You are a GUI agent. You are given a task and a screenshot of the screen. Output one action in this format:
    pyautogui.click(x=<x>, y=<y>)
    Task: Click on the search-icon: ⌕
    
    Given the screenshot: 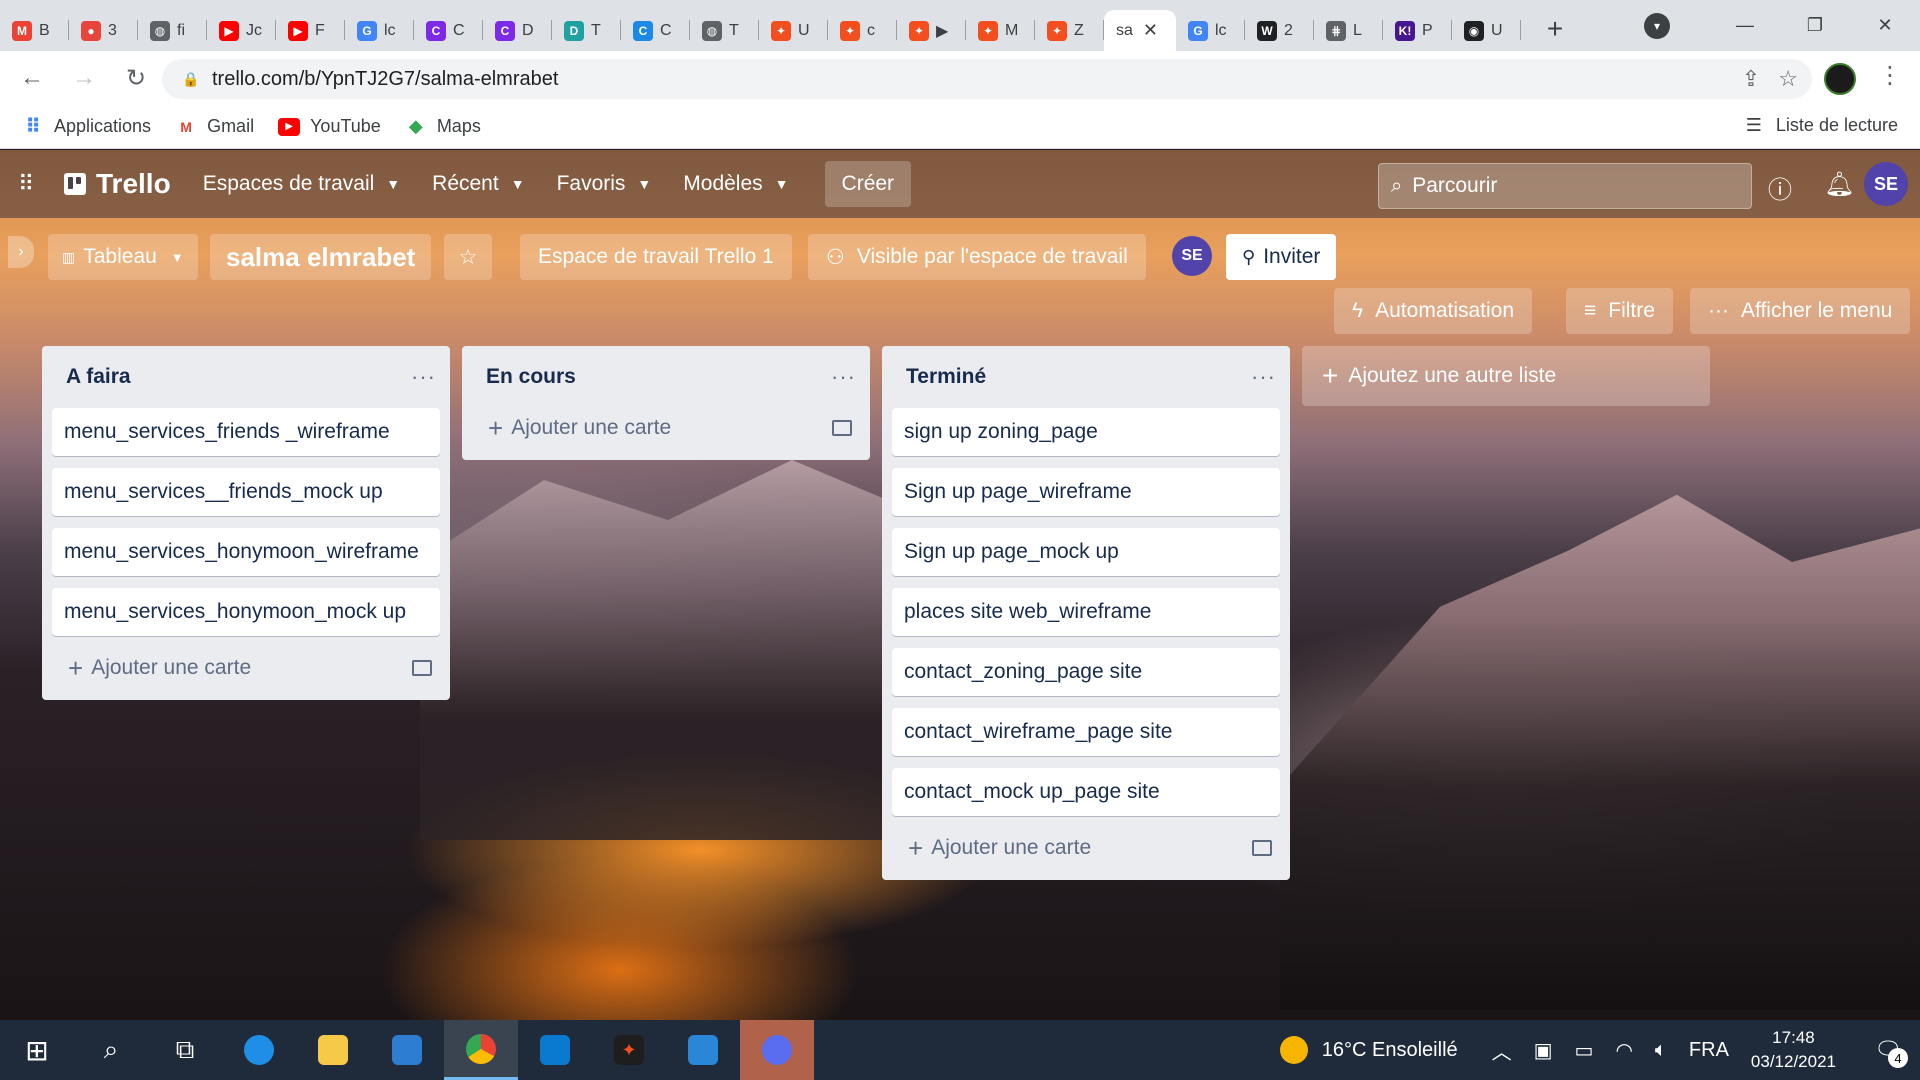 What is the action you would take?
    pyautogui.click(x=111, y=1050)
    